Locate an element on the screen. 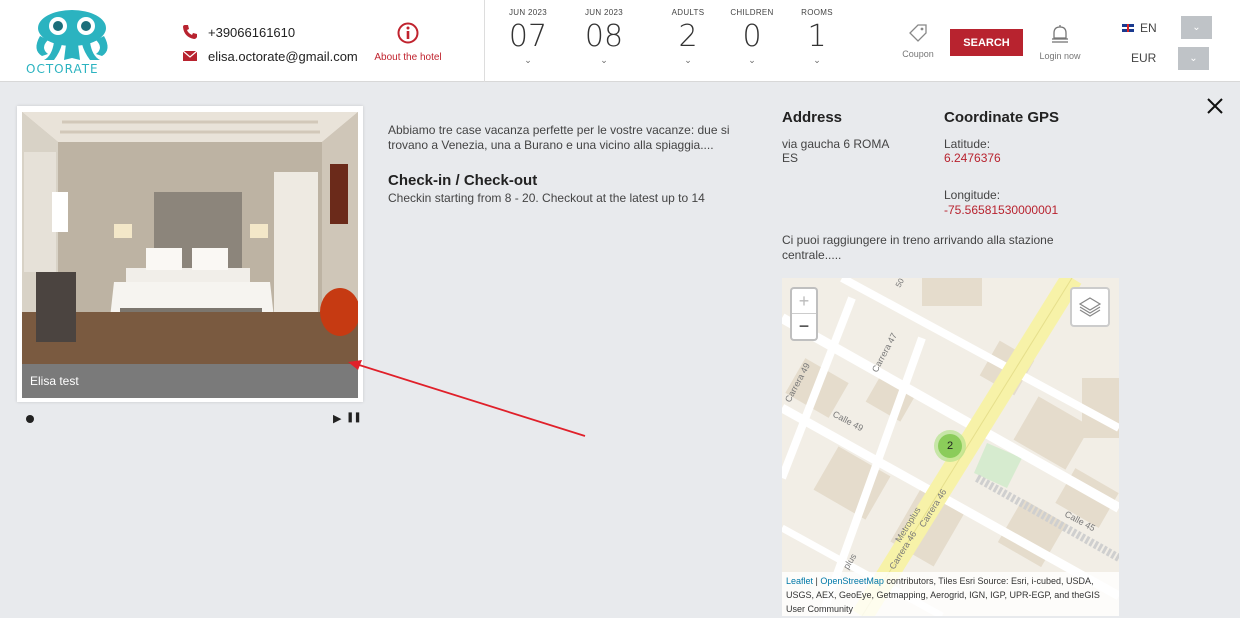  login-button: Login now is located at coordinates (1060, 42).